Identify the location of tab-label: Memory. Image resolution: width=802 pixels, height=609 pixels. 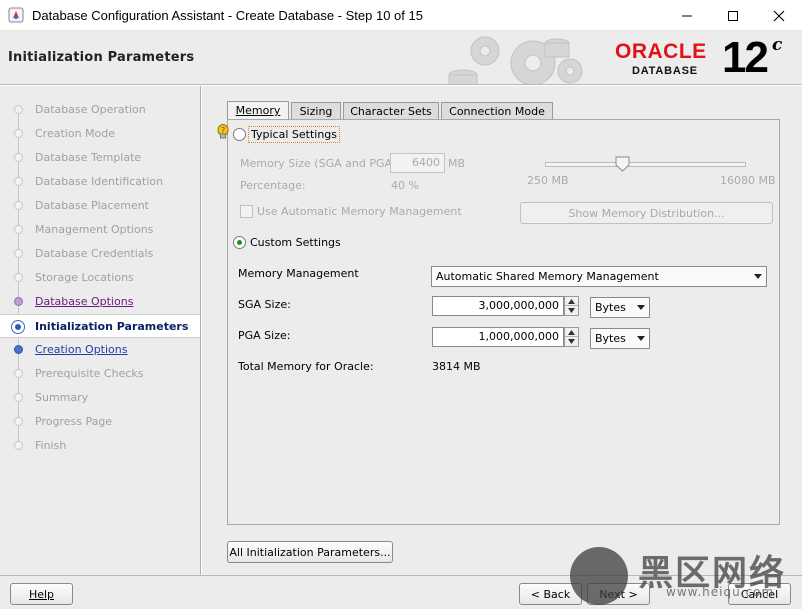
(258, 110).